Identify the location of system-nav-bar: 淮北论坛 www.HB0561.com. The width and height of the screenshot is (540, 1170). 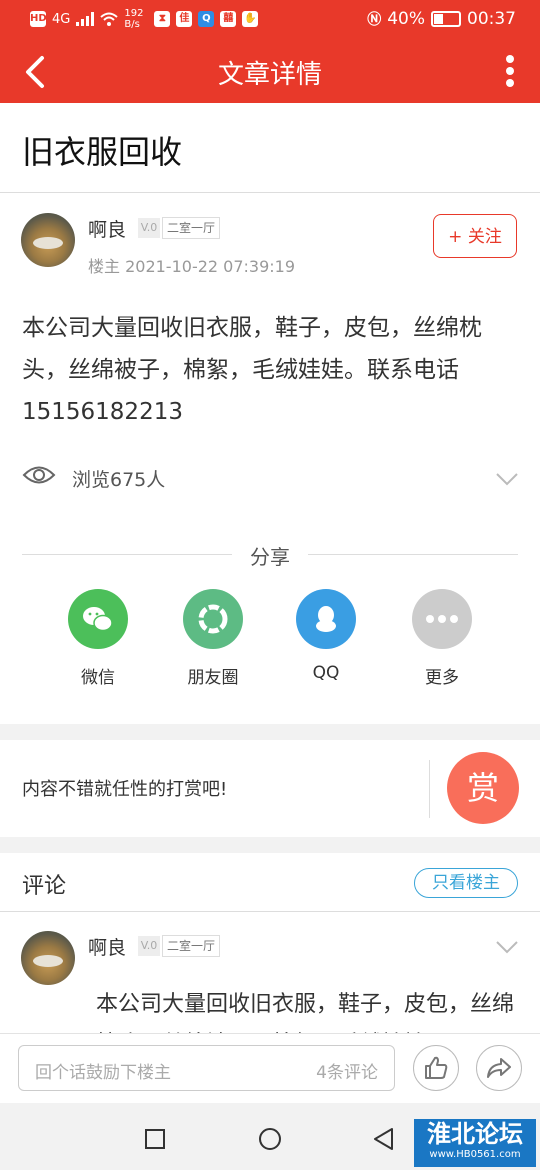
(270, 1136).